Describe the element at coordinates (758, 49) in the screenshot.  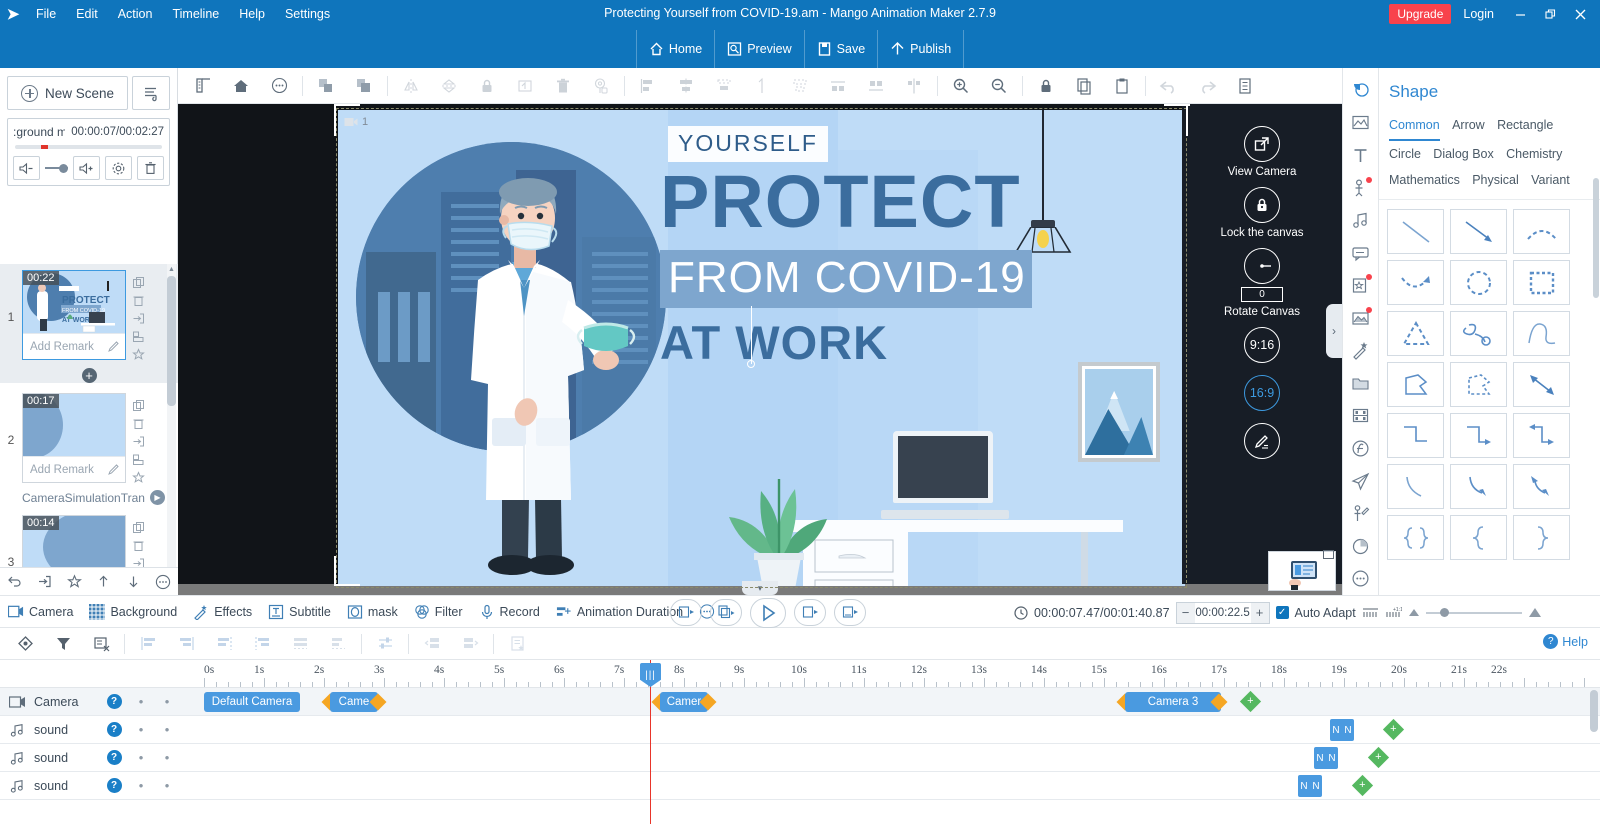
I see `preview-button: Preview` at that location.